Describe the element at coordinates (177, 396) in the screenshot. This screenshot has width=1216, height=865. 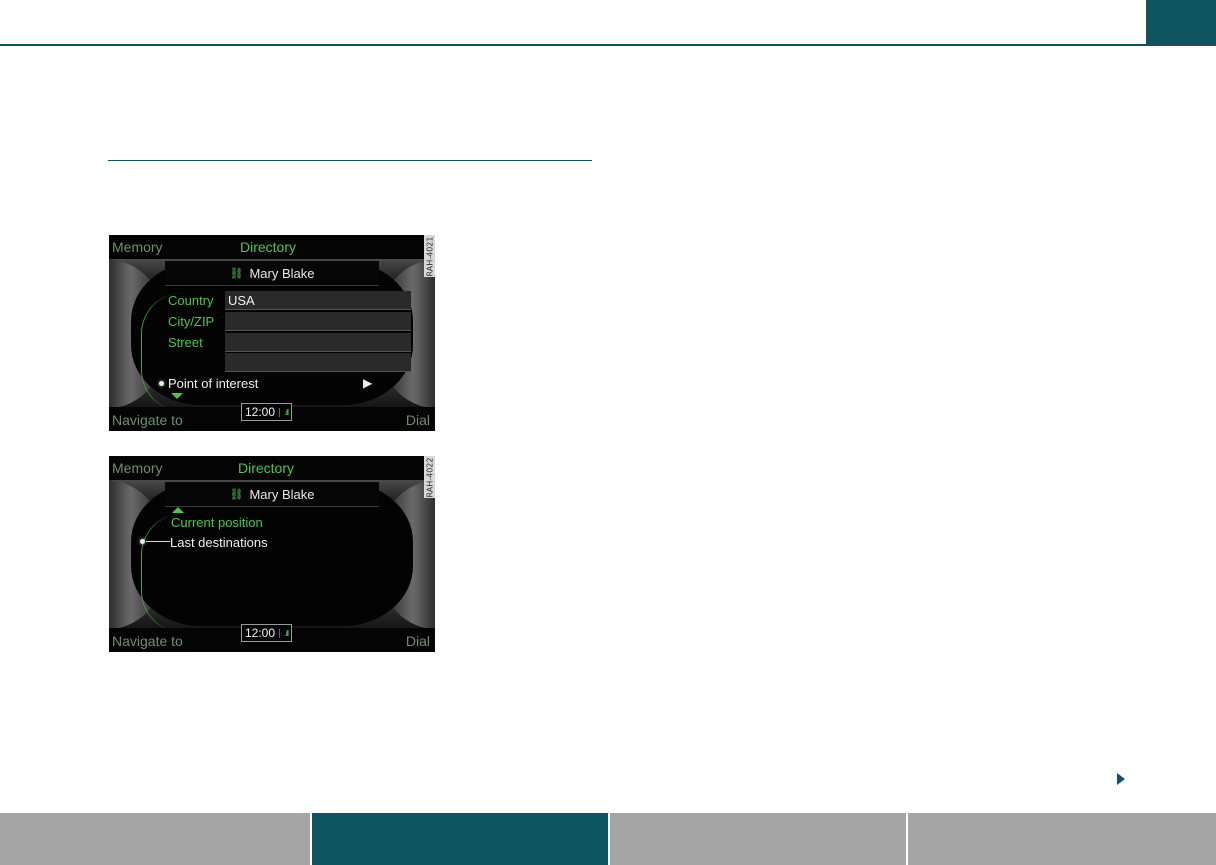
I see `scroll-down-icon` at that location.